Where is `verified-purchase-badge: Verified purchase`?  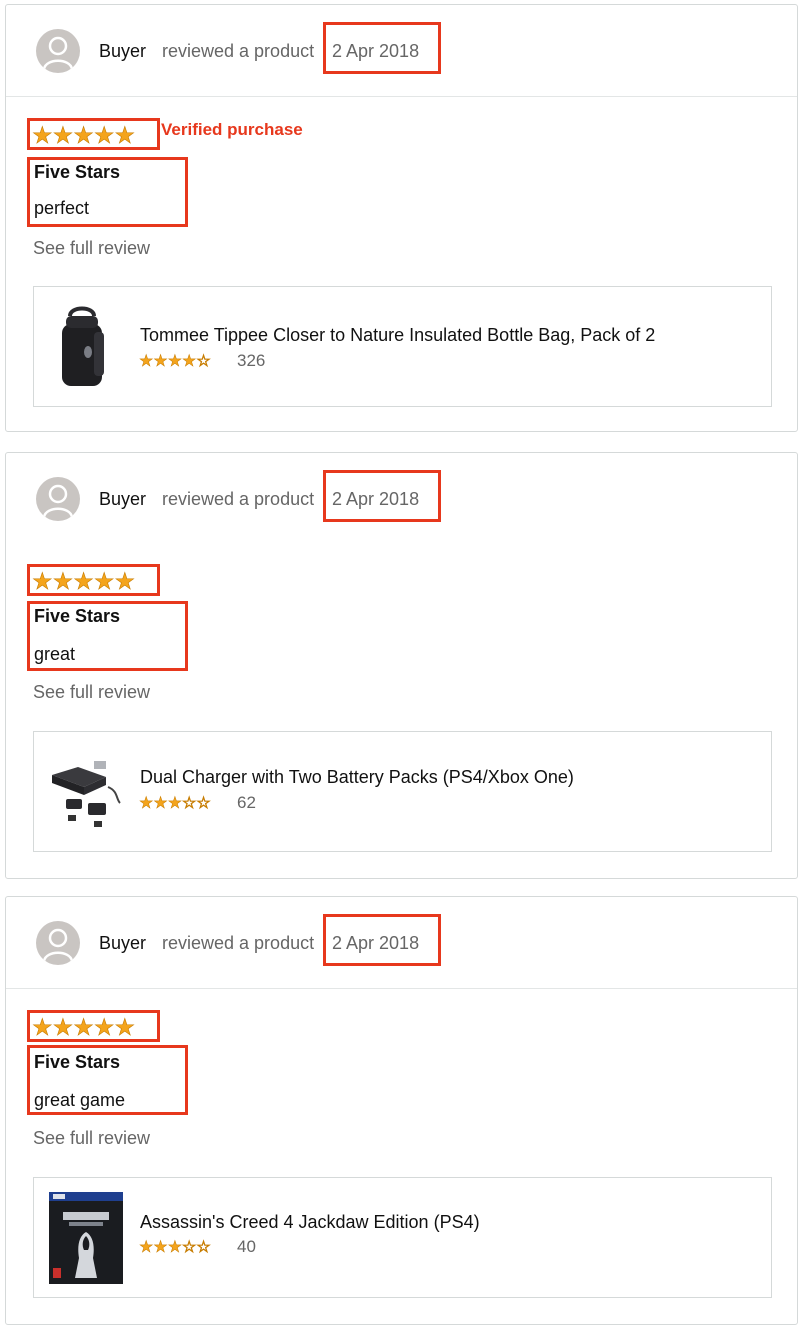
verified-purchase-badge: Verified purchase is located at coordinates (232, 129).